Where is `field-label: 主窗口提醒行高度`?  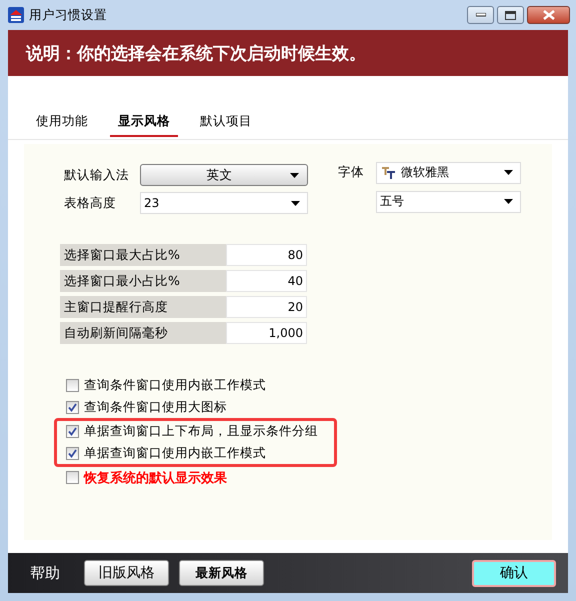 field-label: 主窗口提醒行高度 is located at coordinates (143, 307).